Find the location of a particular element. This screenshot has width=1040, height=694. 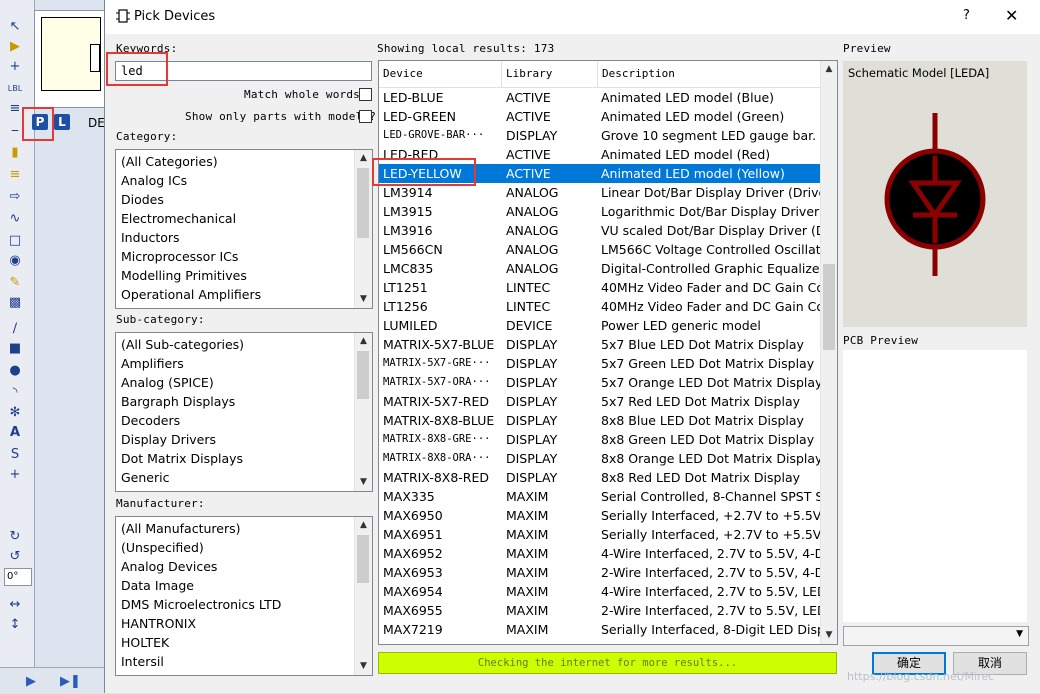

category-item: Analog ICs is located at coordinates (235, 180).